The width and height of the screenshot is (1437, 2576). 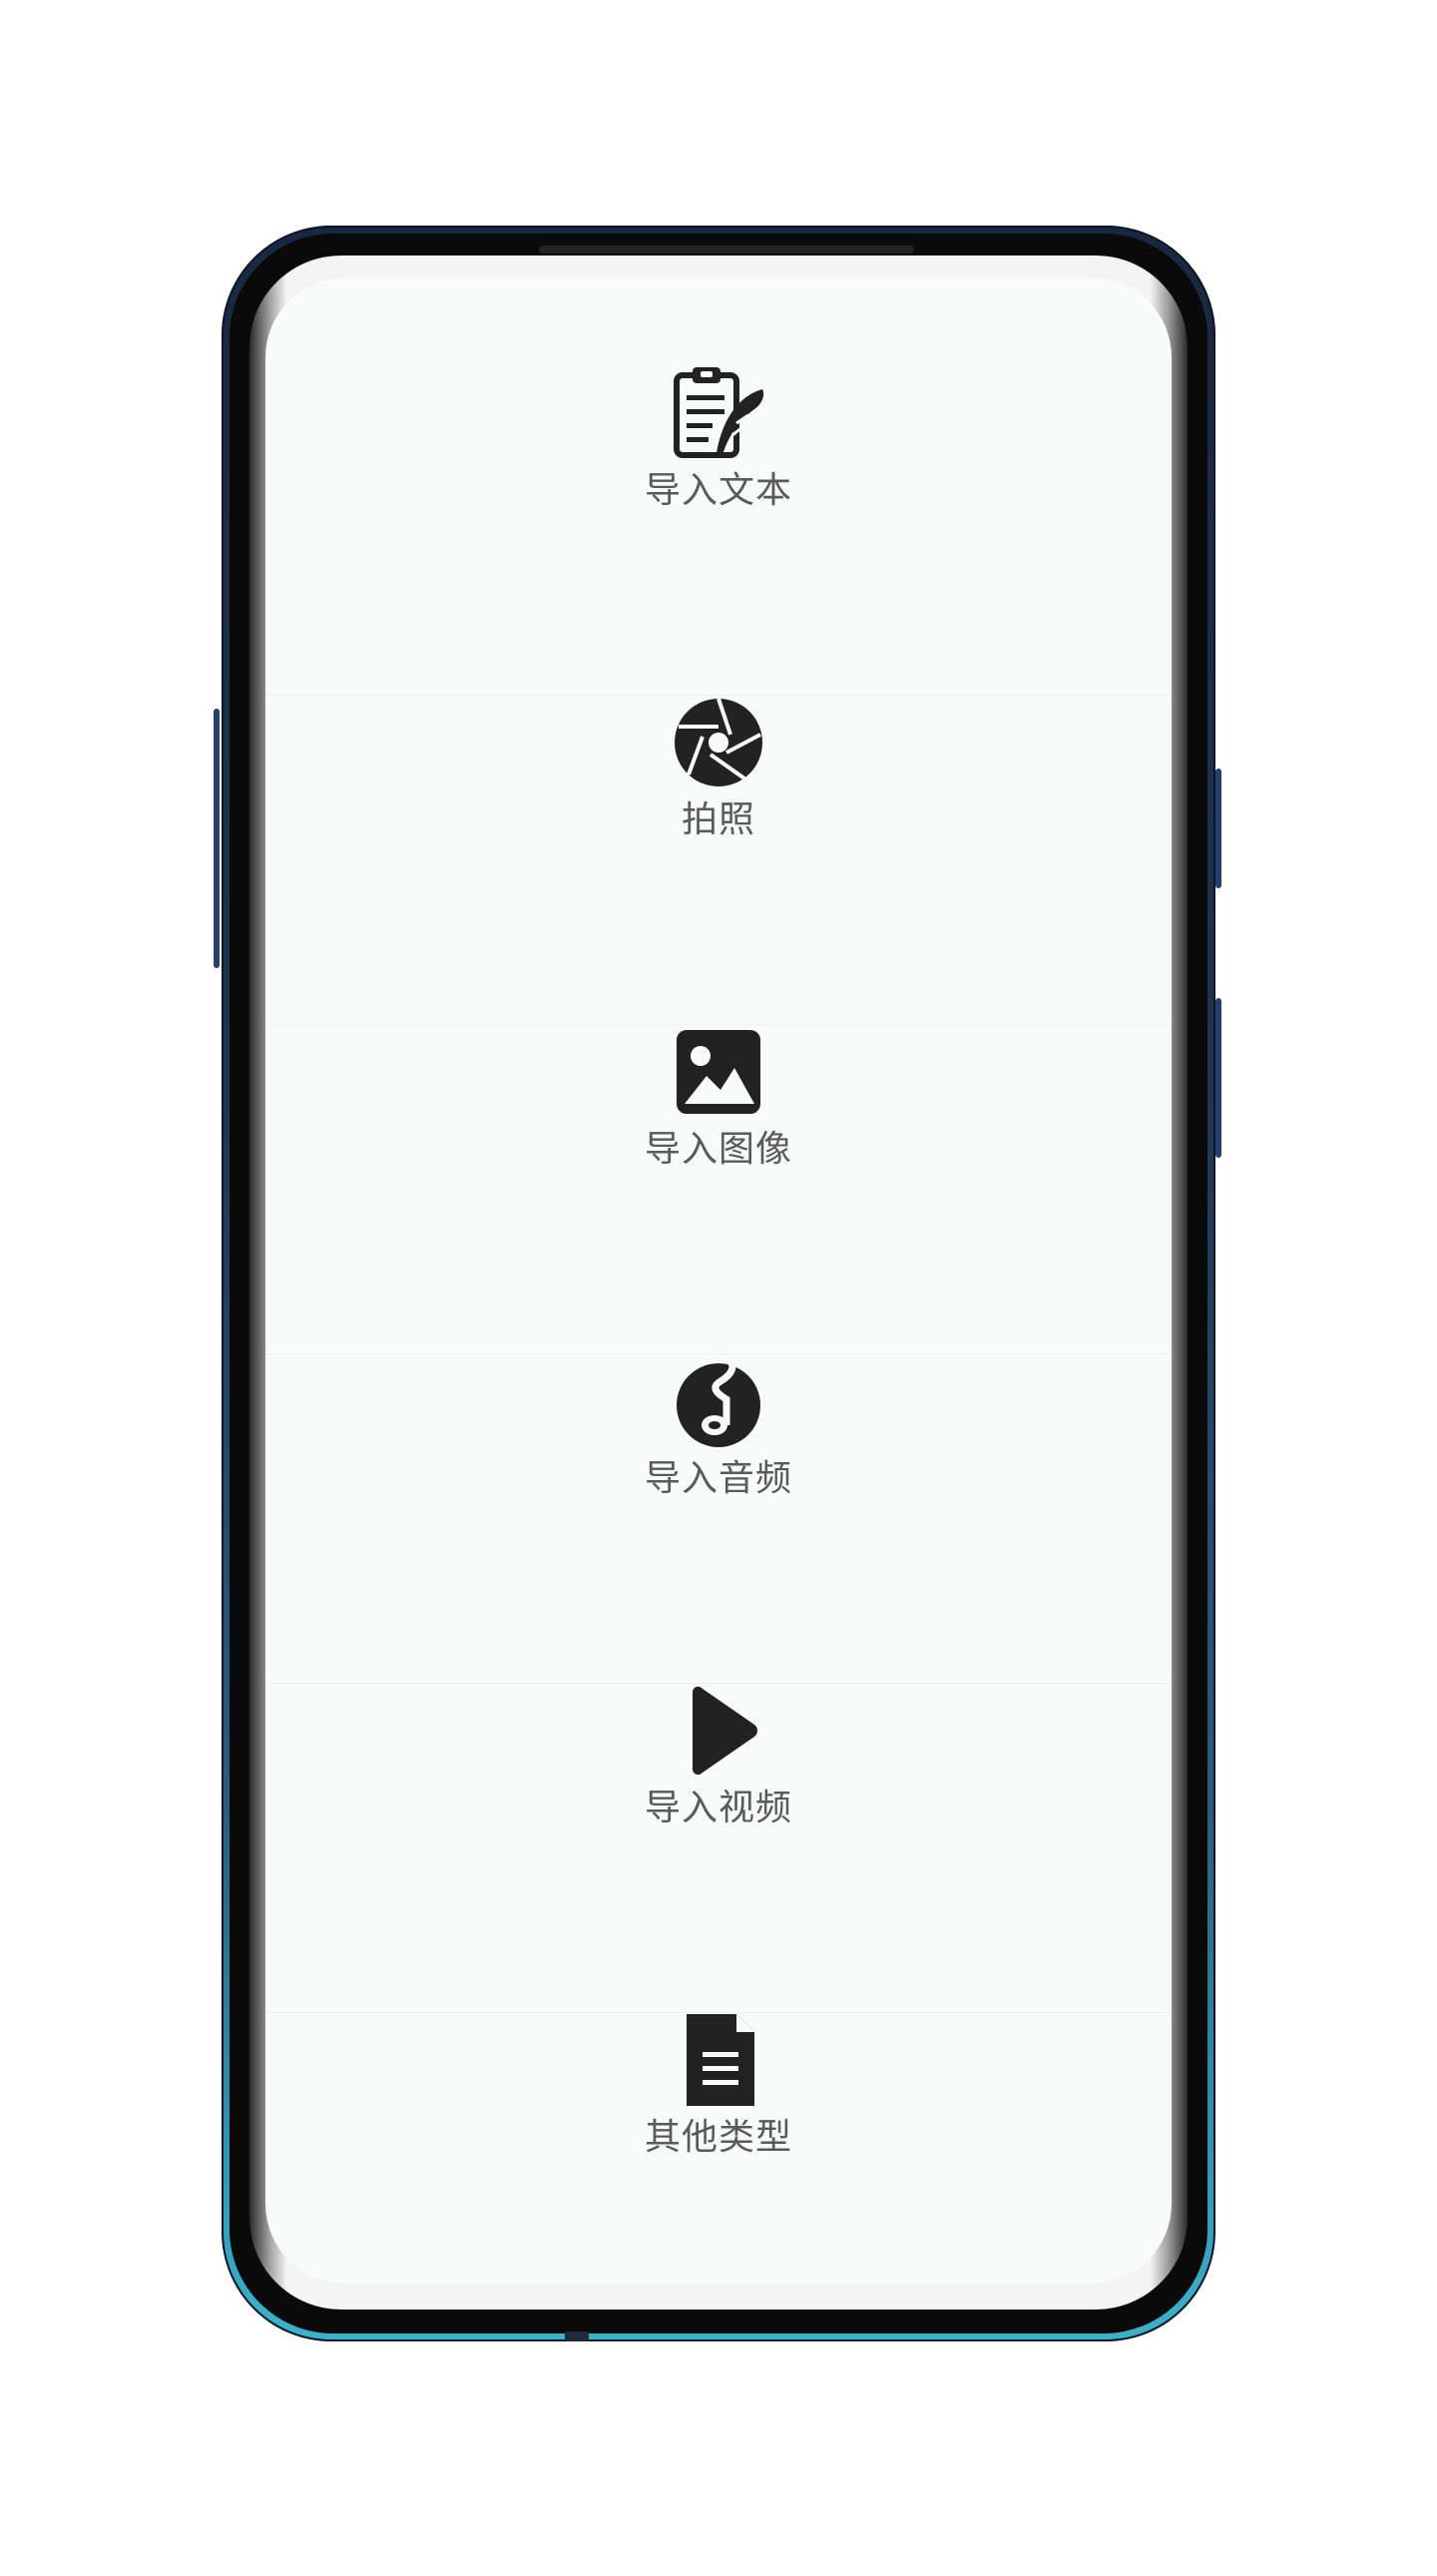 I want to click on menu-item-import-text: 导入文本, so click(x=718, y=531).